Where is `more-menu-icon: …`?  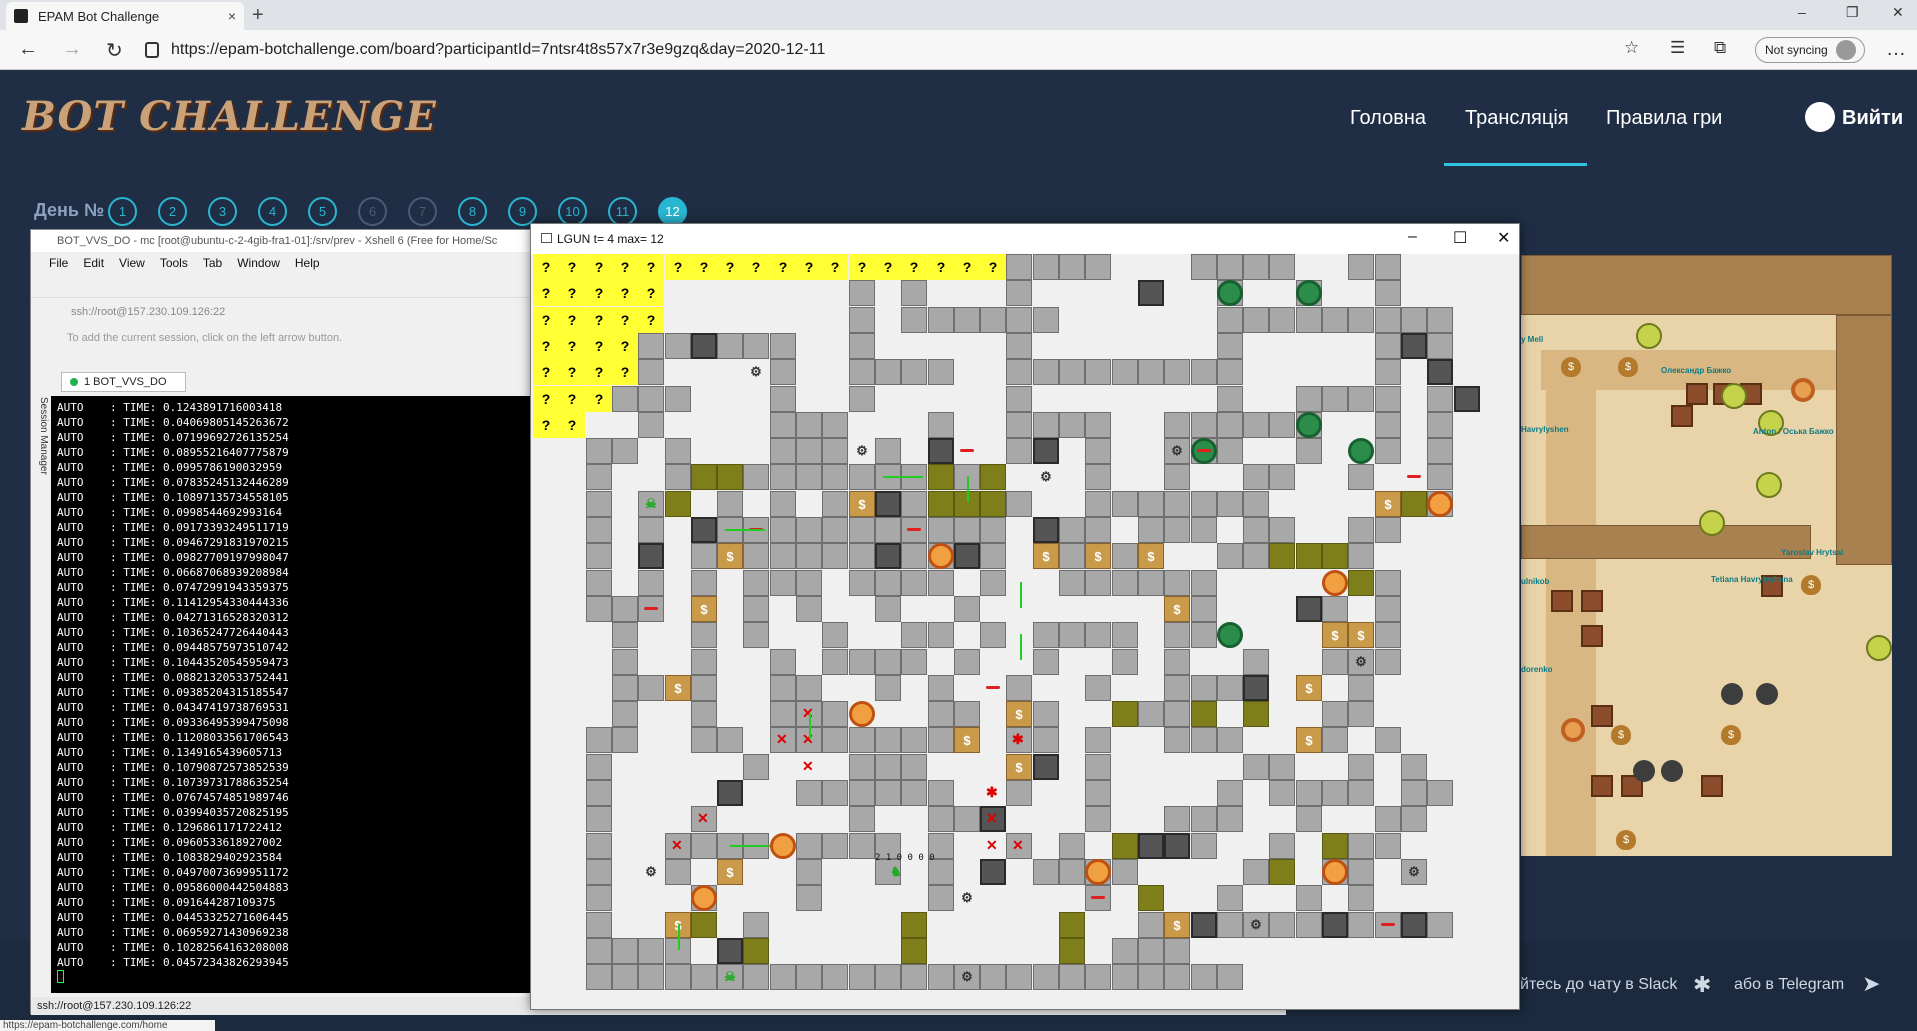
more-menu-icon: … is located at coordinates (1896, 49).